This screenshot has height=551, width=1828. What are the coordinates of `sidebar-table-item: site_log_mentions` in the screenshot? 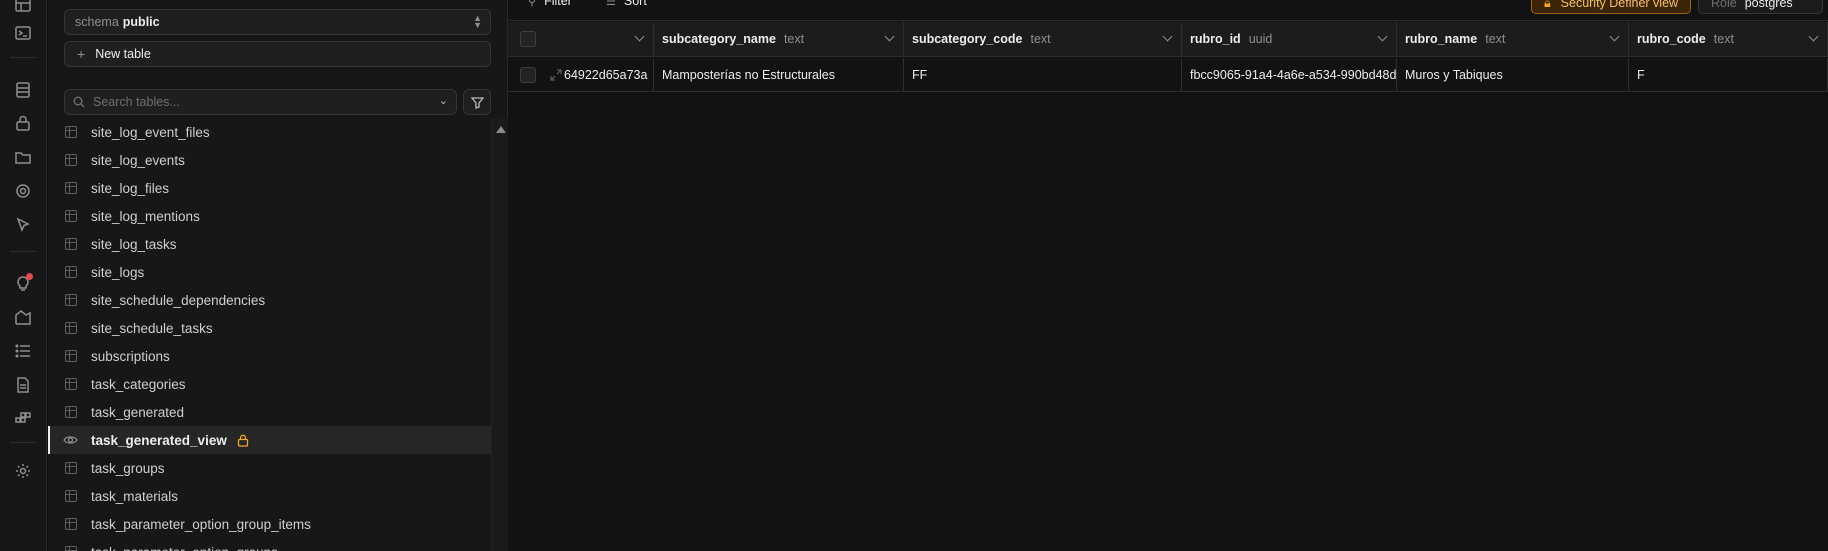 It's located at (269, 216).